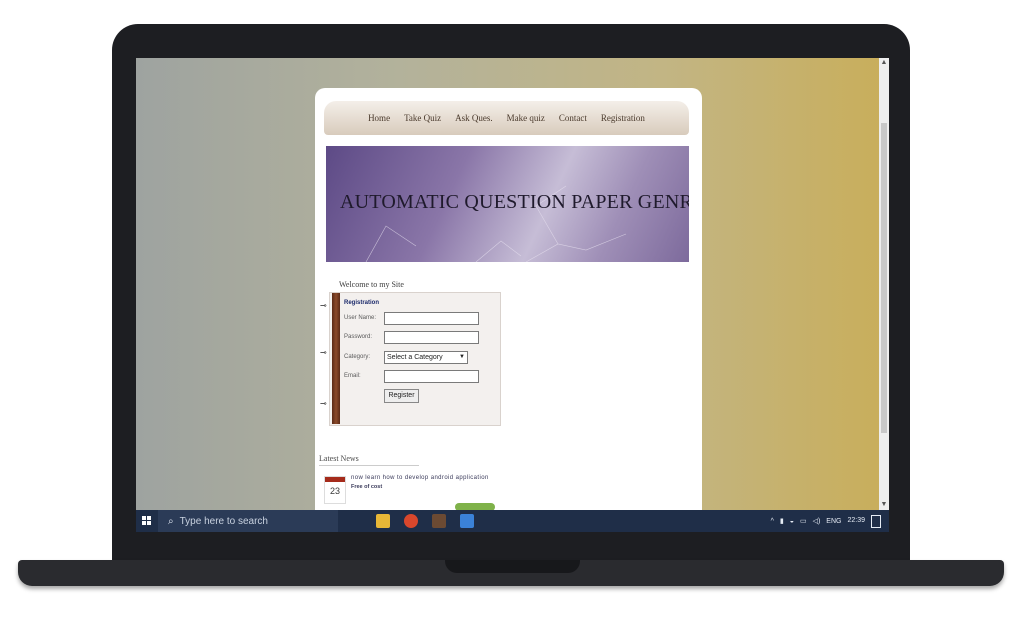 This screenshot has height=628, width=1024. Describe the element at coordinates (833, 521) in the screenshot. I see `language-indicator: ENG` at that location.